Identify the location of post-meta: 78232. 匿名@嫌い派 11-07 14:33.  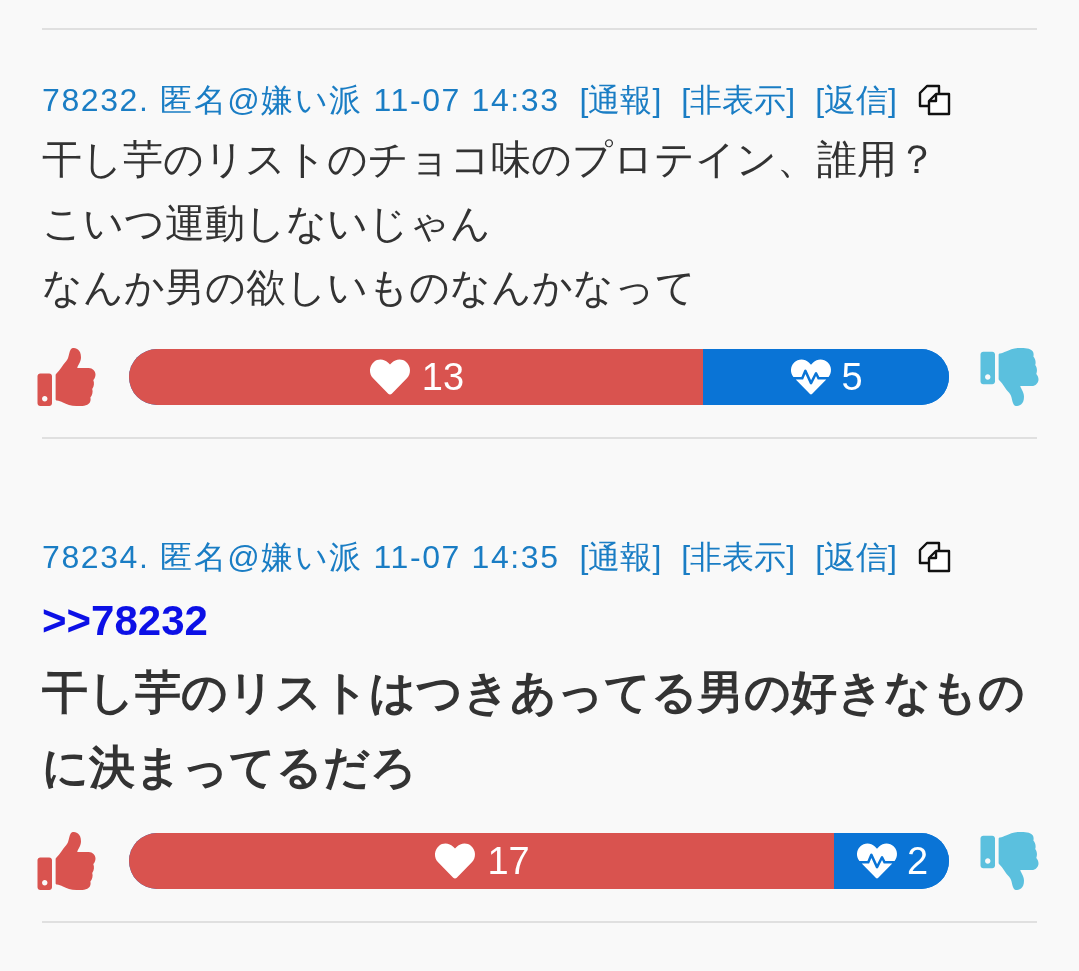
(301, 100).